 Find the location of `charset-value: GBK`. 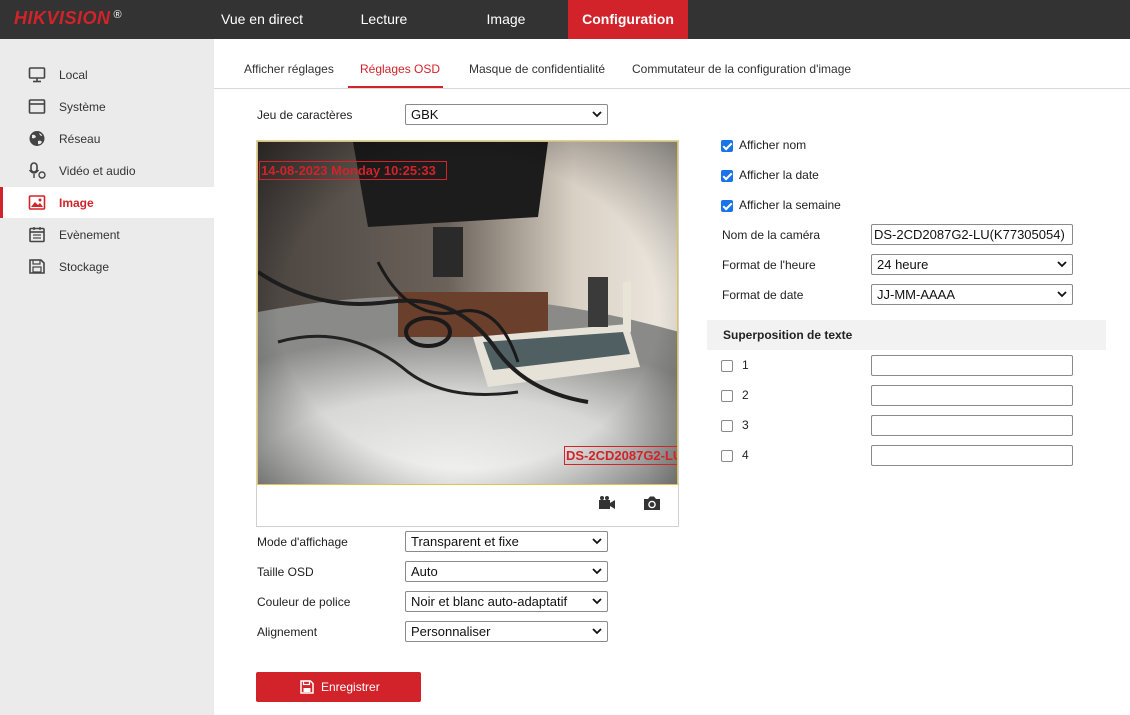

charset-value: GBK is located at coordinates (425, 114).